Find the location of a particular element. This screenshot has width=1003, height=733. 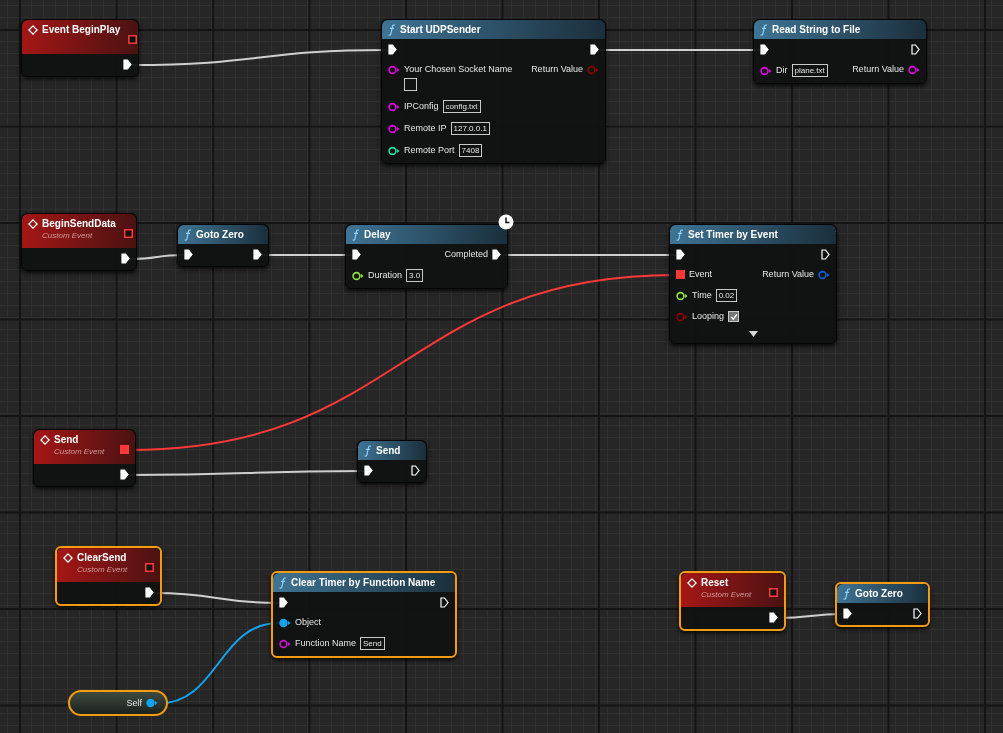

text-field: 0.02 is located at coordinates (726, 295).